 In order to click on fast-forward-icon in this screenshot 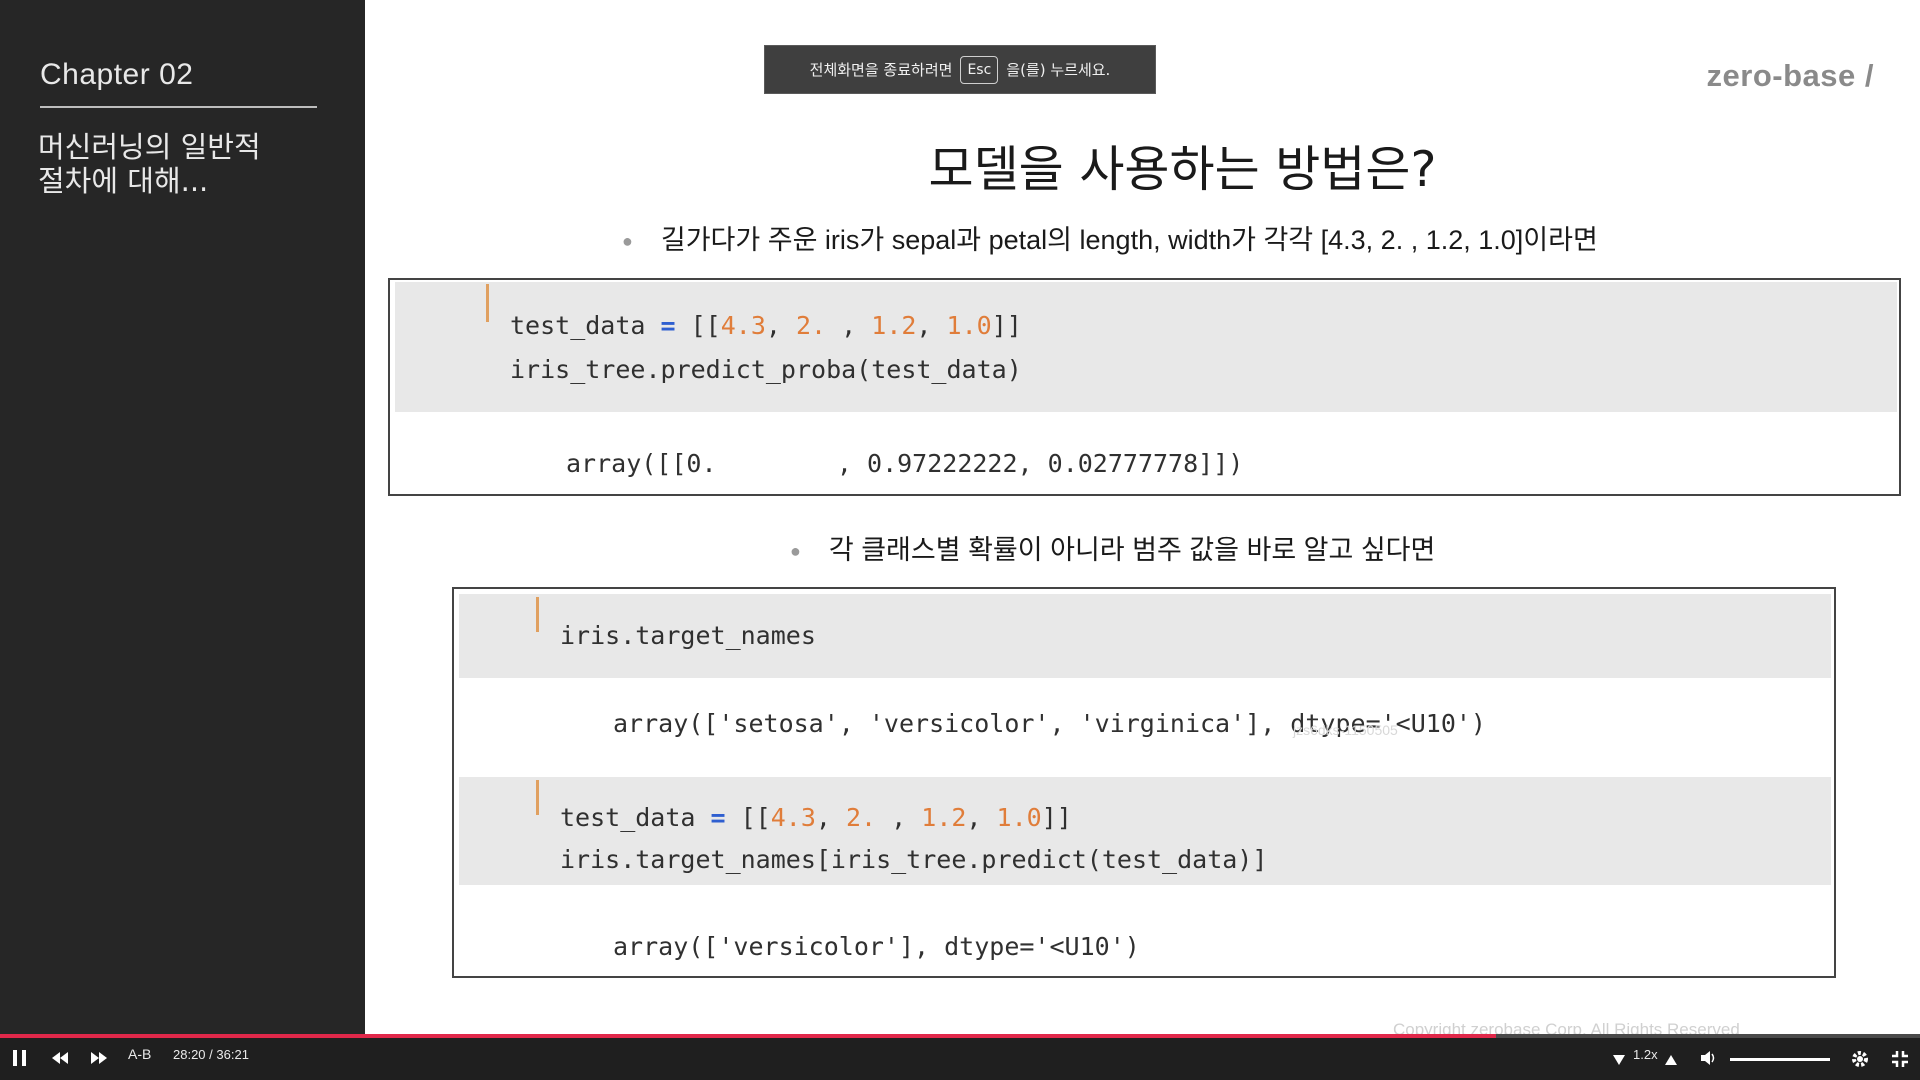, I will do `click(99, 1060)`.